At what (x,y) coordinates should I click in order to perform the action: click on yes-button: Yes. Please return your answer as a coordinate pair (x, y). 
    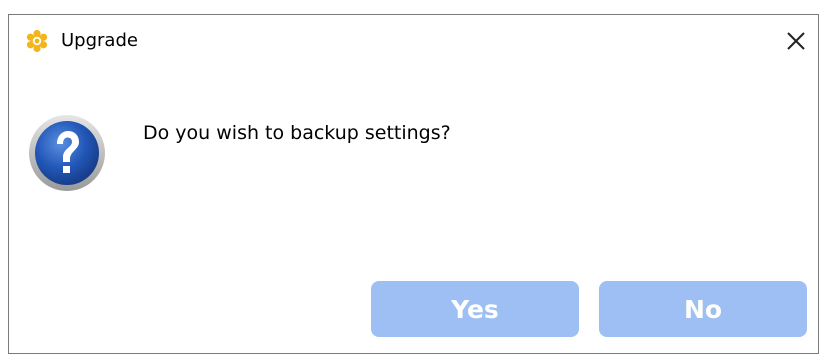
    Looking at the image, I should click on (475, 309).